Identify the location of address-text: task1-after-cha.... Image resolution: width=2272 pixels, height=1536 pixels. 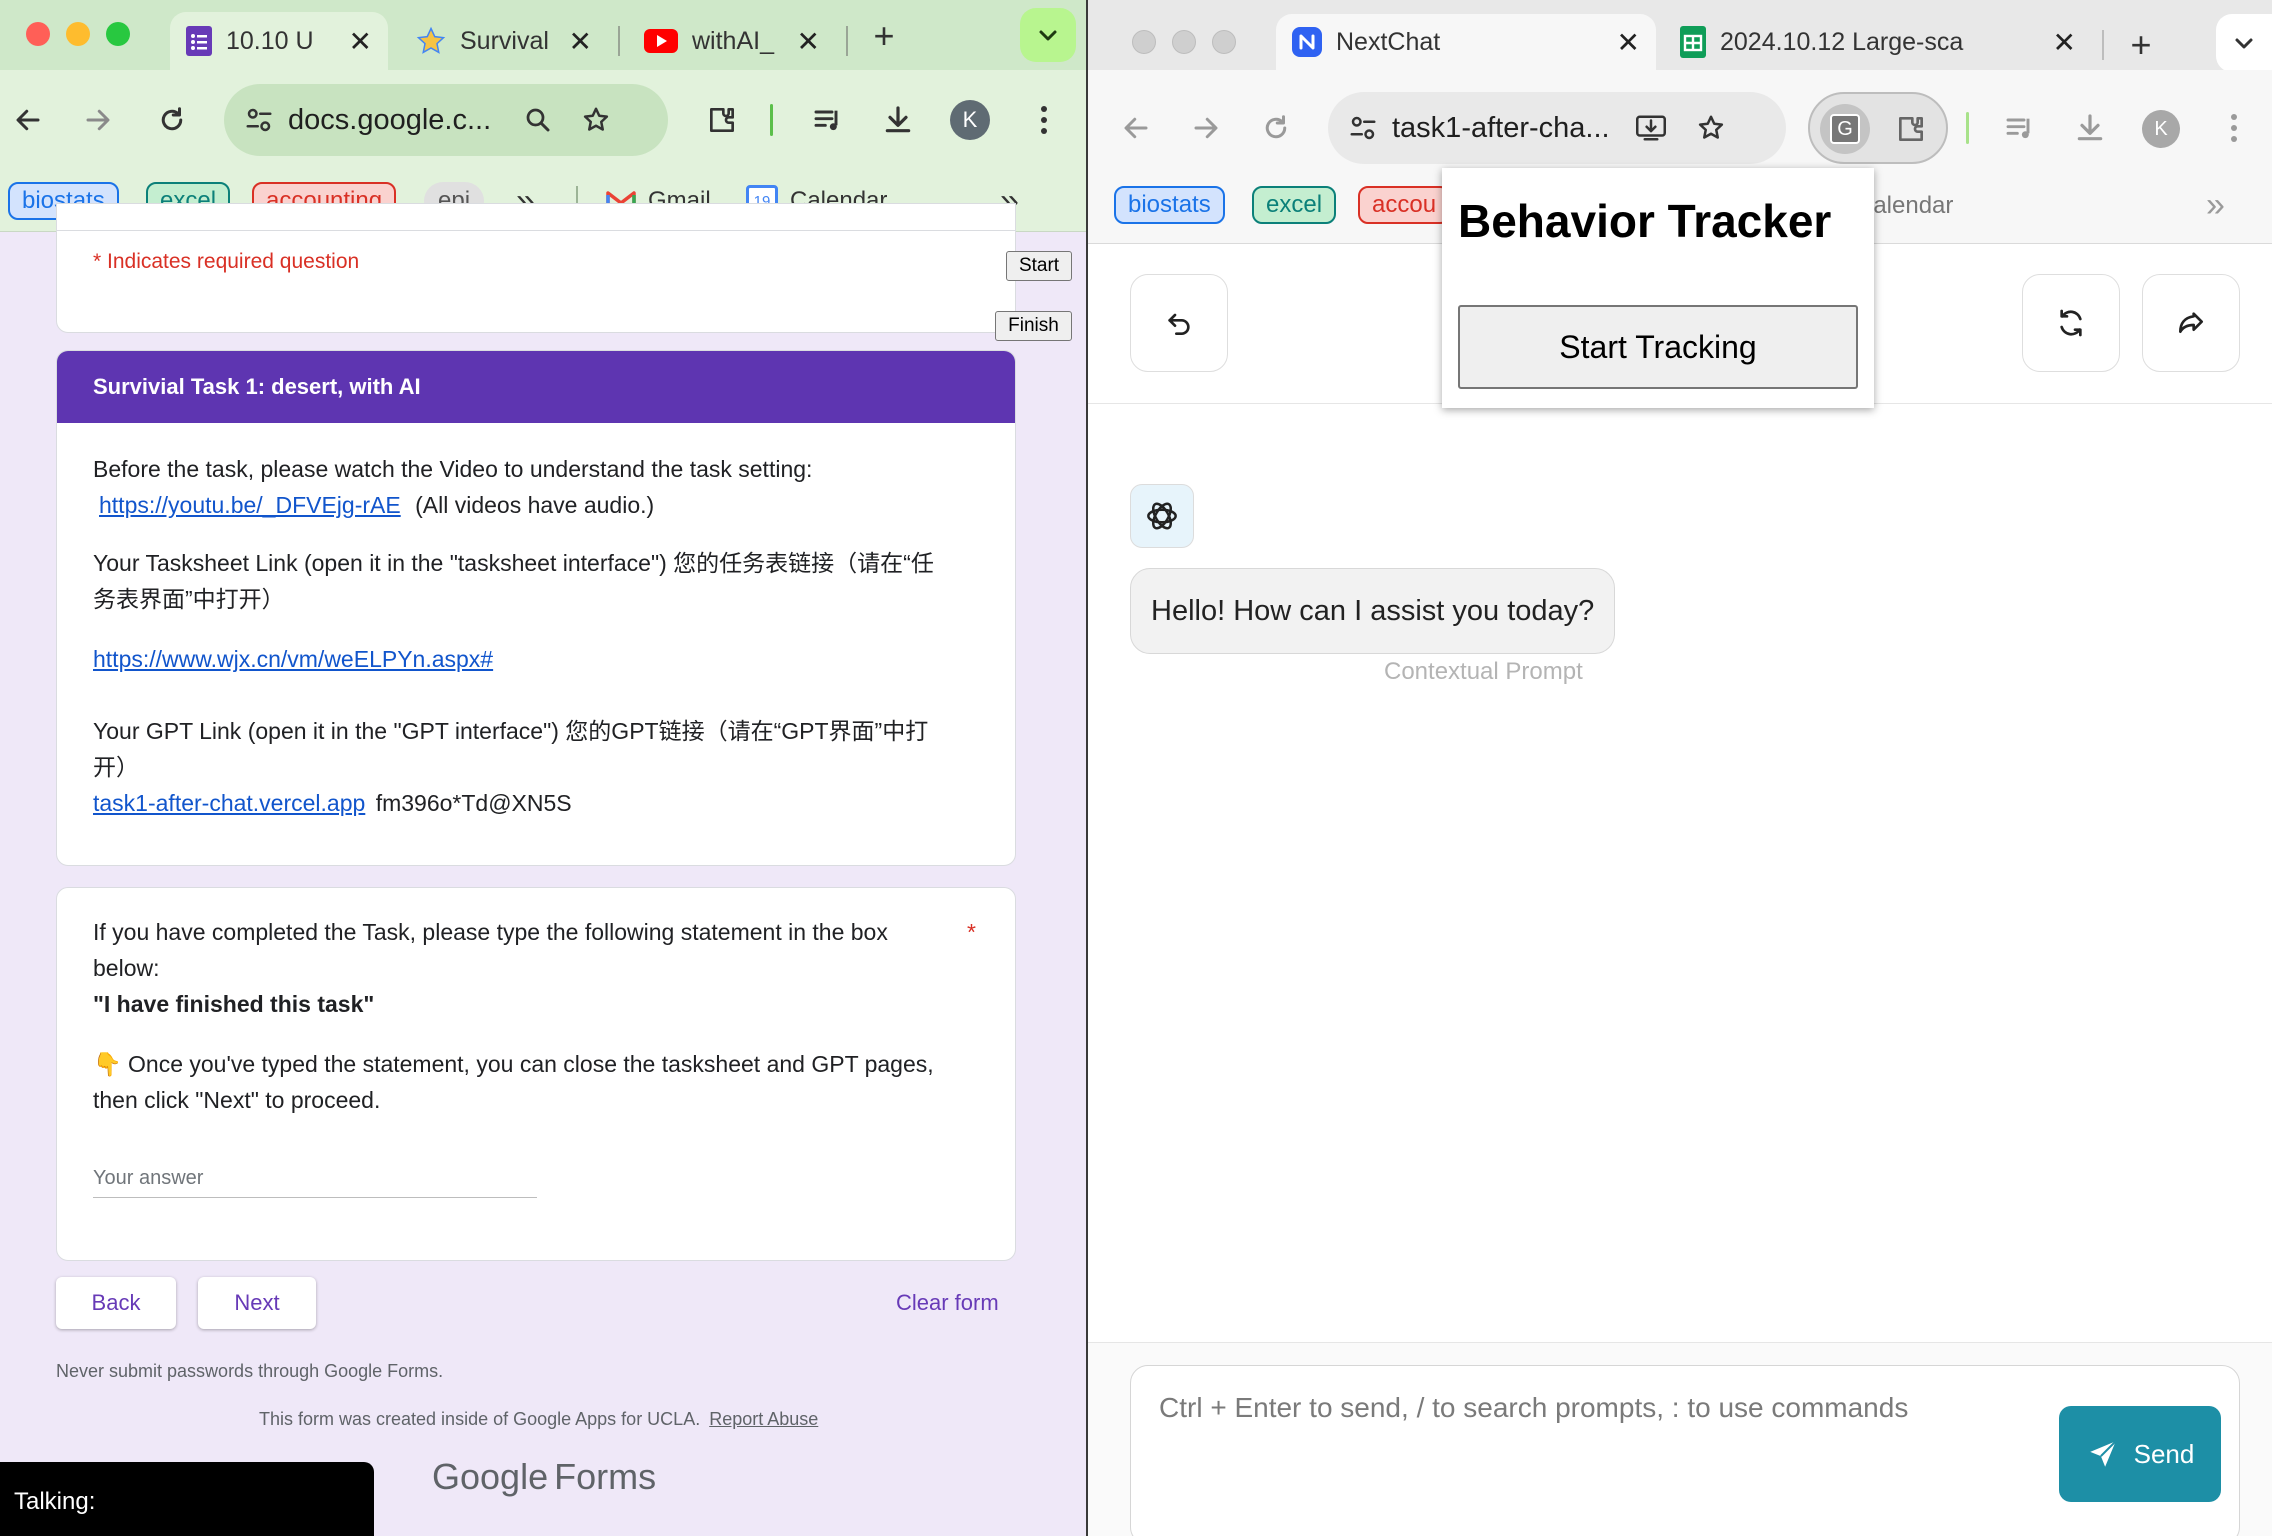
(1501, 127).